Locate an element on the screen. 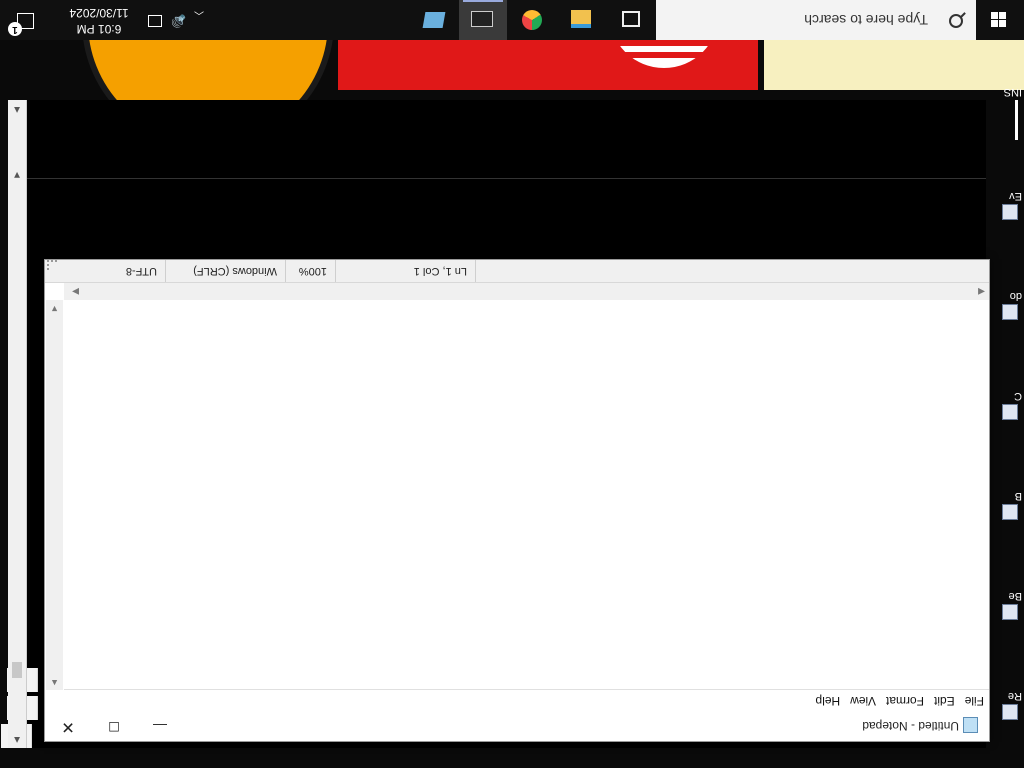 The height and width of the screenshot is (768, 1024). resize-grip-icon is located at coordinates (52, 265).